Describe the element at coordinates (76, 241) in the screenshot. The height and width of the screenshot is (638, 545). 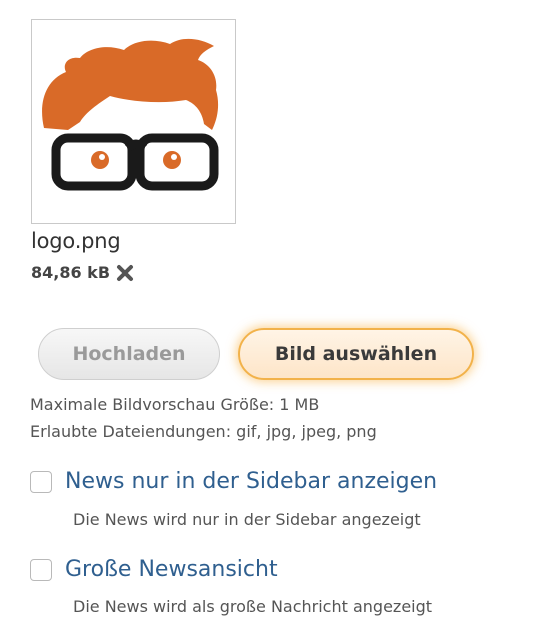
I see `file-name: logo.png` at that location.